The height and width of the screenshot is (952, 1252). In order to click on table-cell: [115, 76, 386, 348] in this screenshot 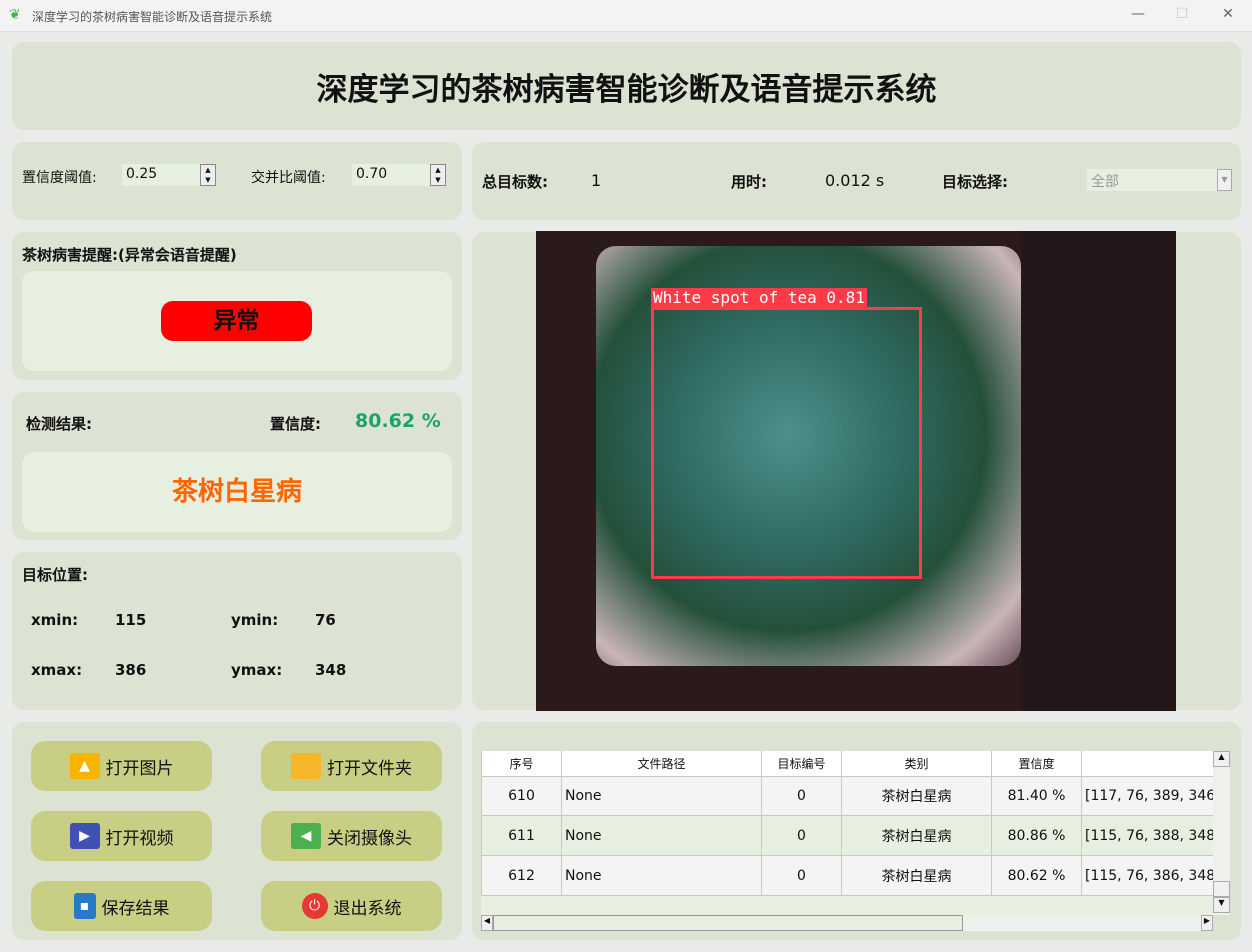, I will do `click(1147, 875)`.